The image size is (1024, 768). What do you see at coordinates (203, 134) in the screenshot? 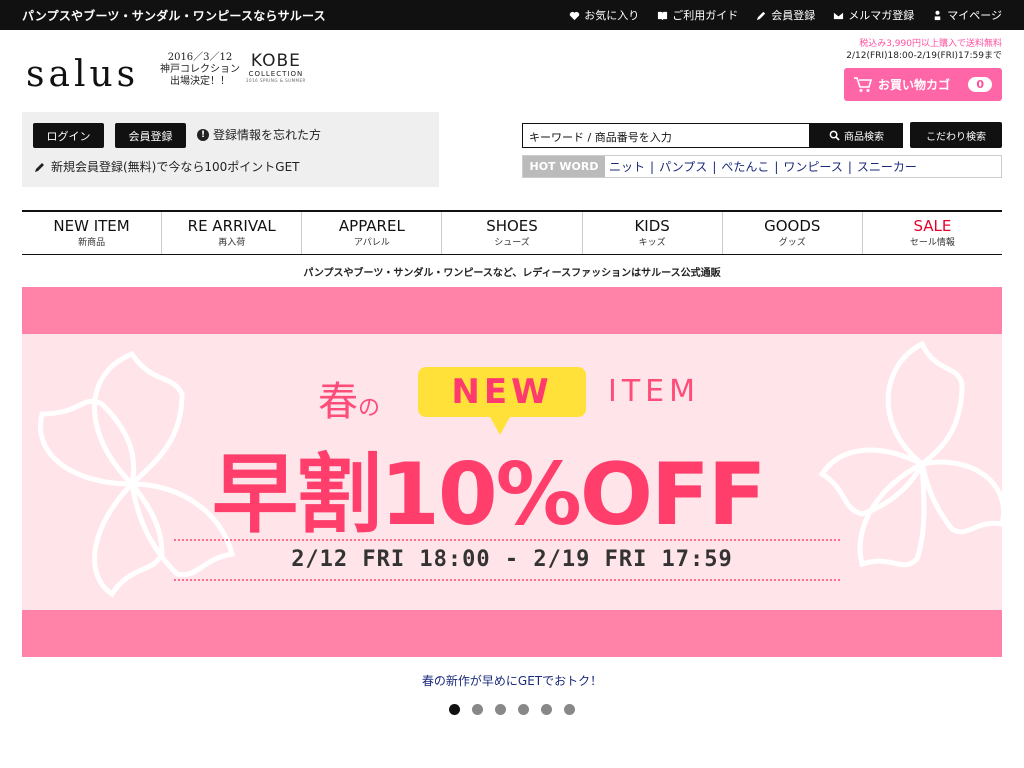
I see `info-icon: !` at bounding box center [203, 134].